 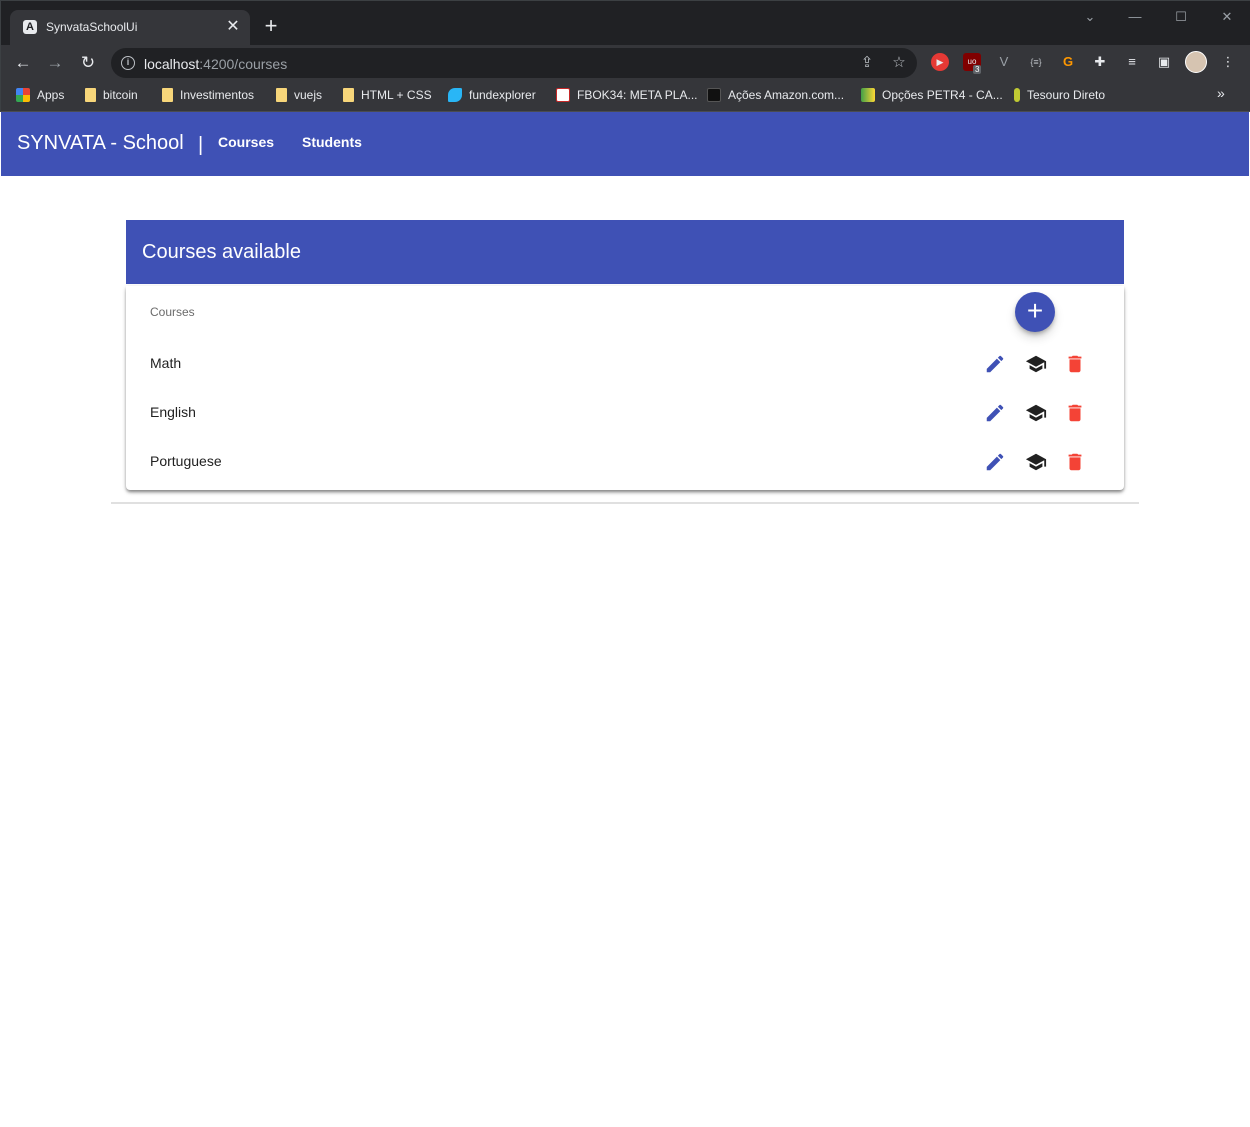 I want to click on course-name: Math, so click(x=166, y=363).